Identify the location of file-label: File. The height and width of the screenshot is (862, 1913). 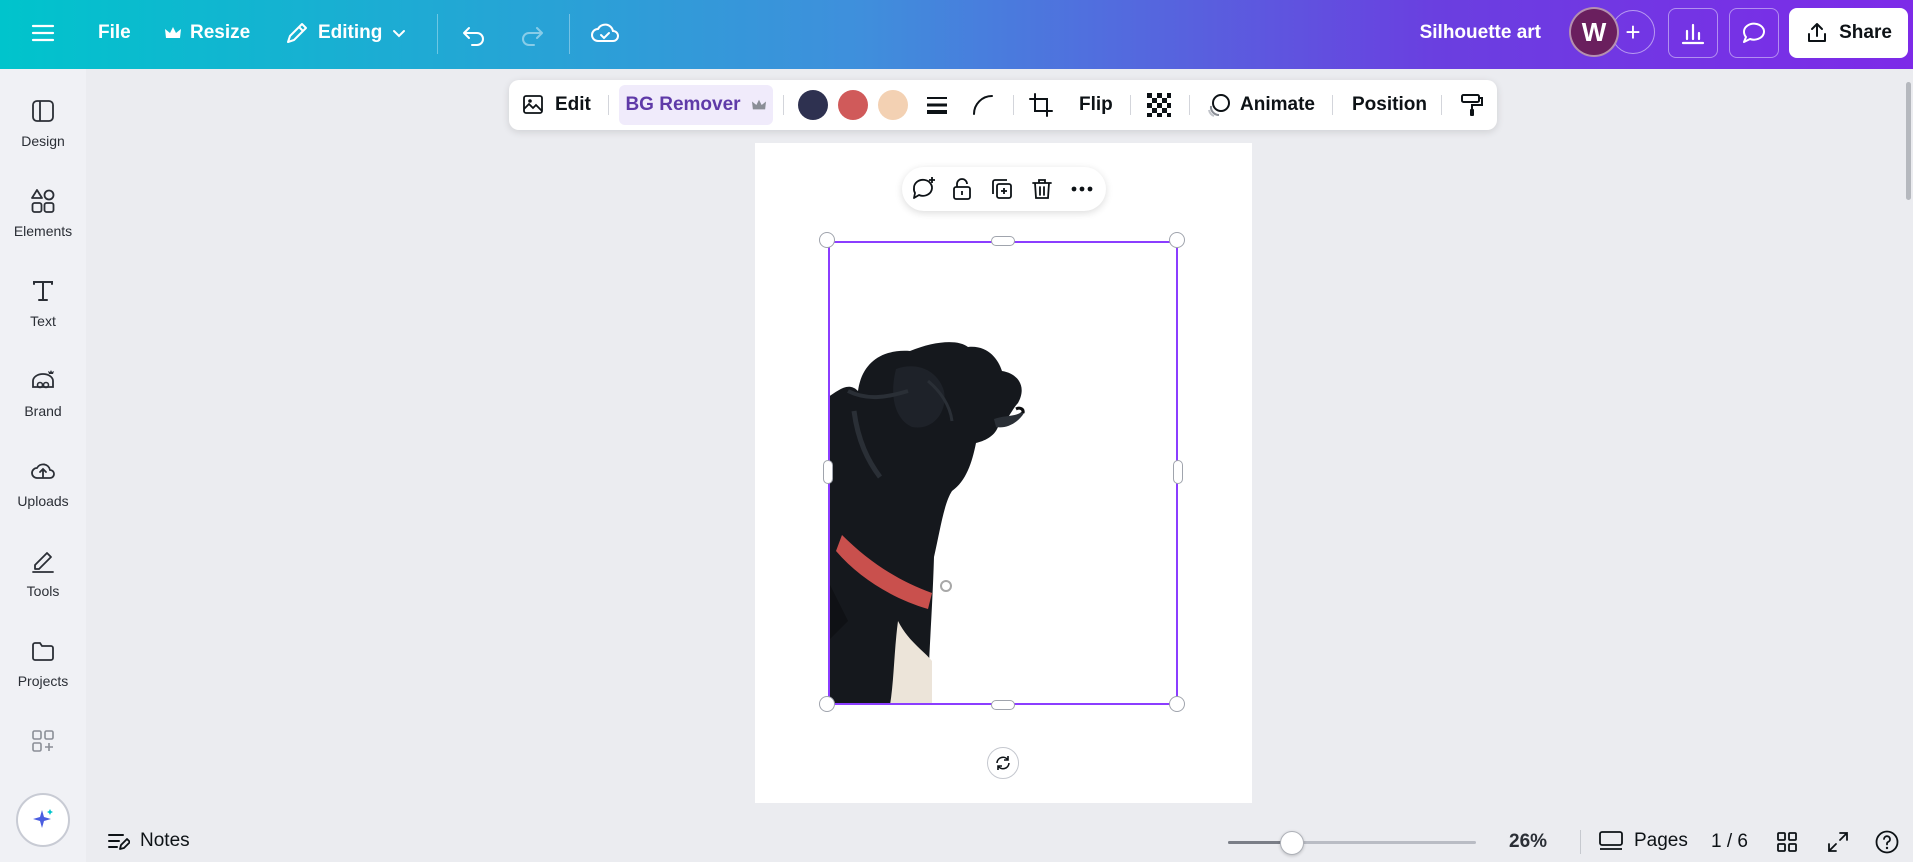
(114, 32).